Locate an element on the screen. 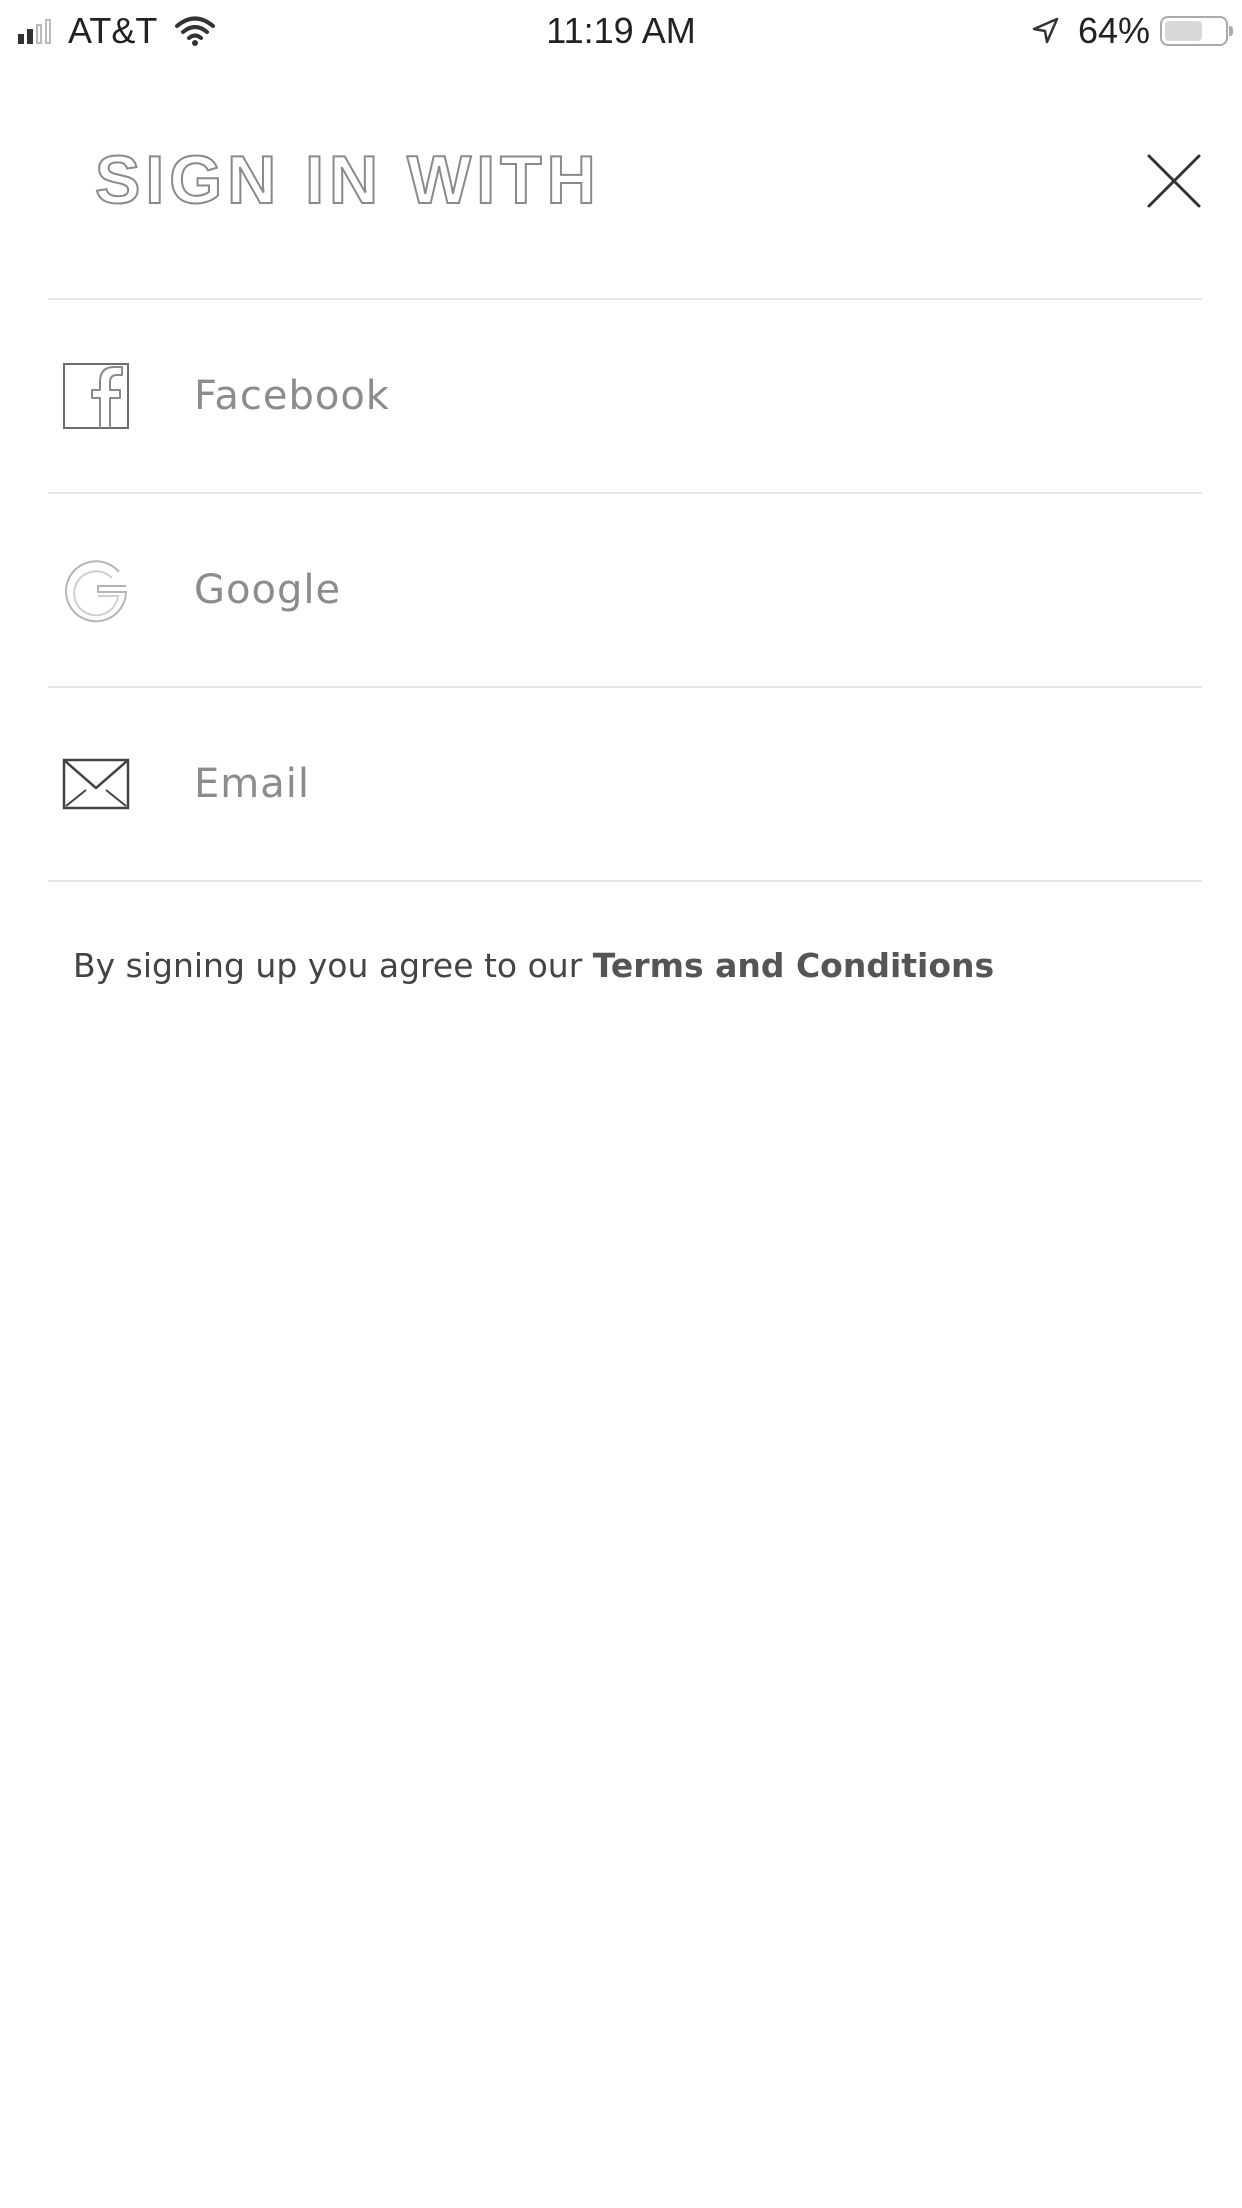  status-bar: AT&T 11:19 AM 64% is located at coordinates (621, 31).